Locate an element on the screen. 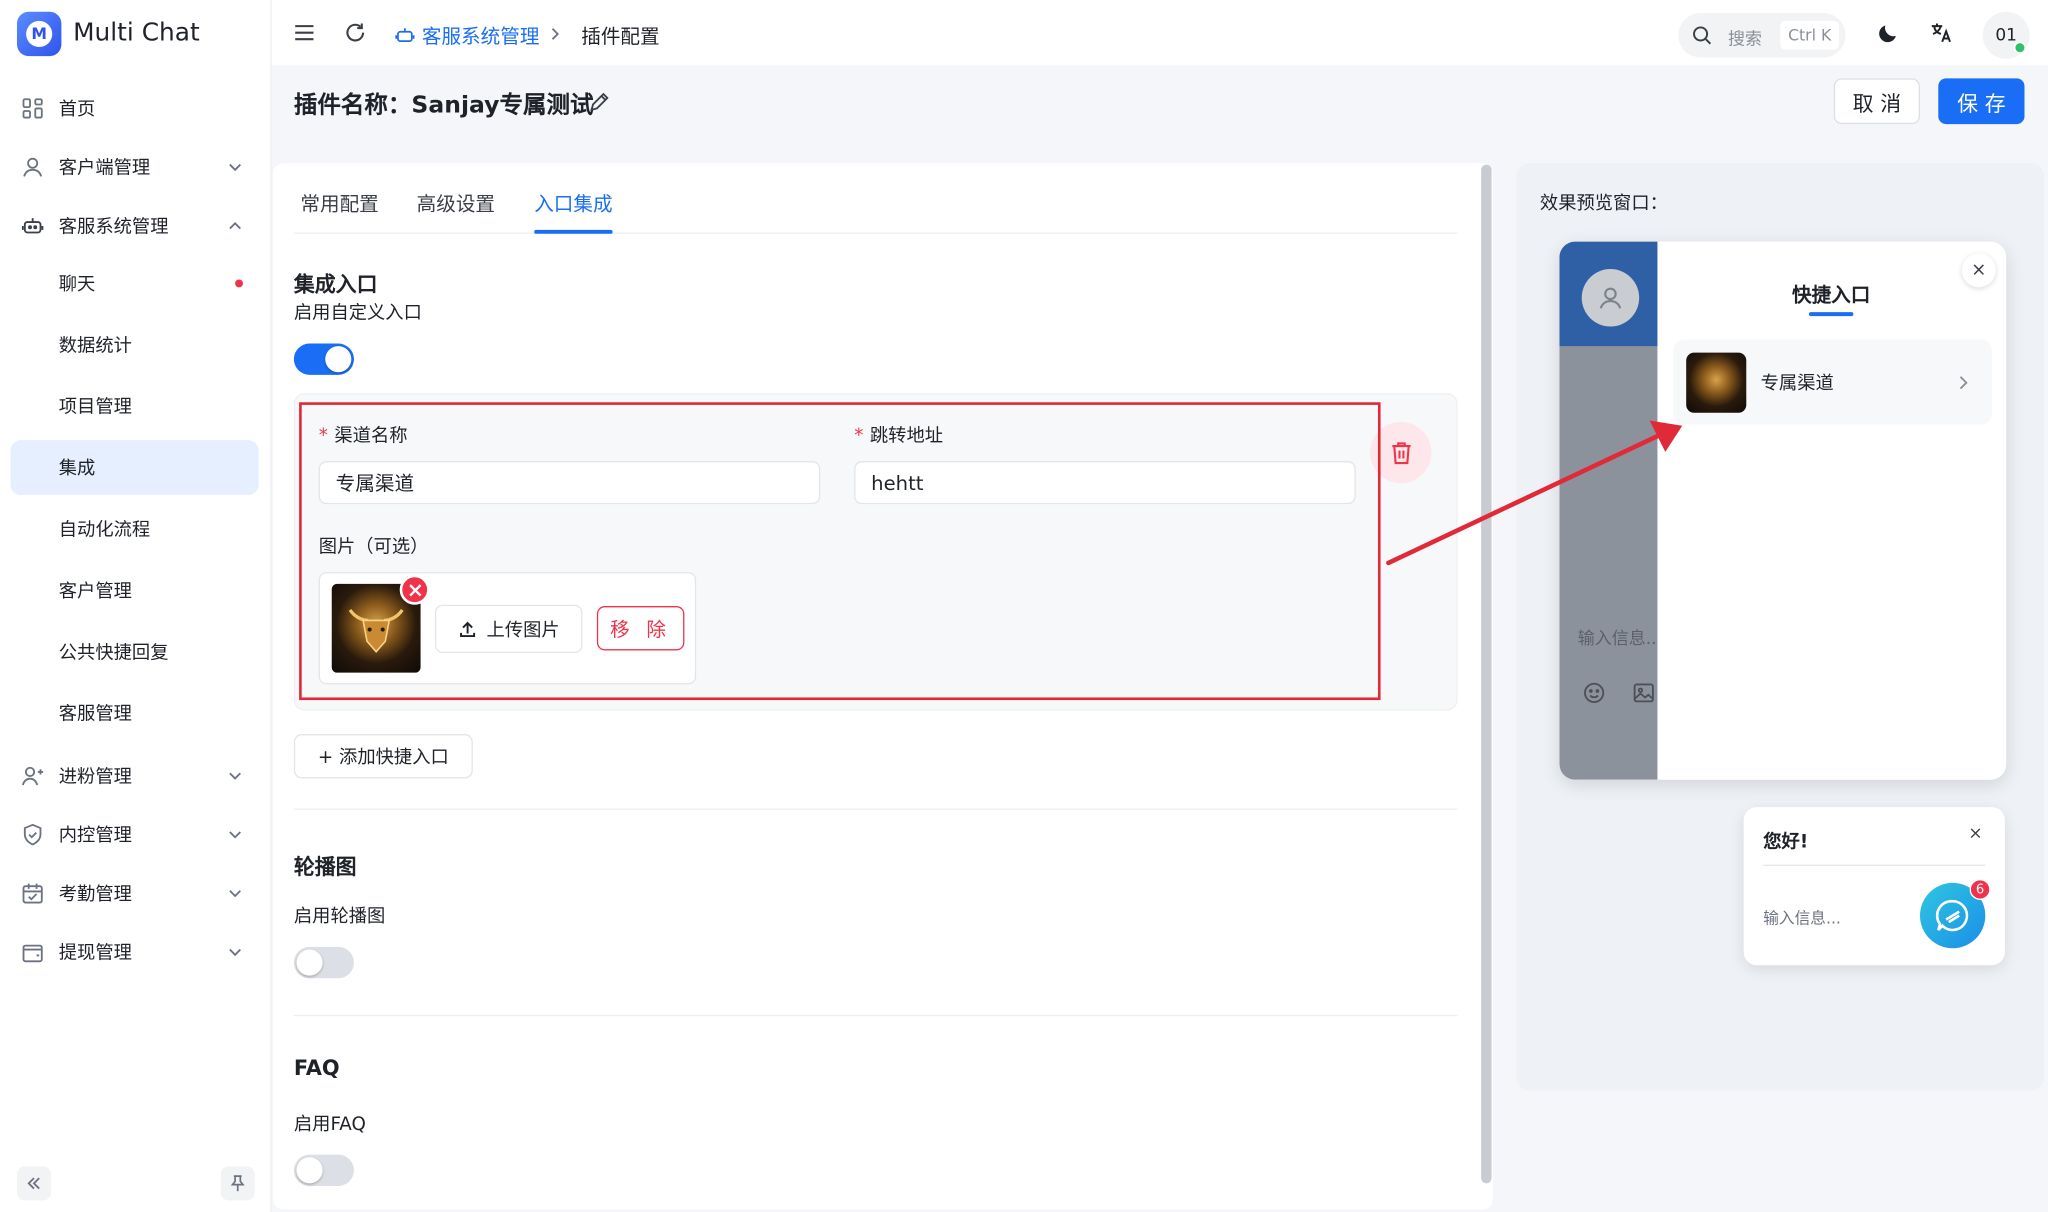  search-shortcut: Ctrl K is located at coordinates (1810, 35).